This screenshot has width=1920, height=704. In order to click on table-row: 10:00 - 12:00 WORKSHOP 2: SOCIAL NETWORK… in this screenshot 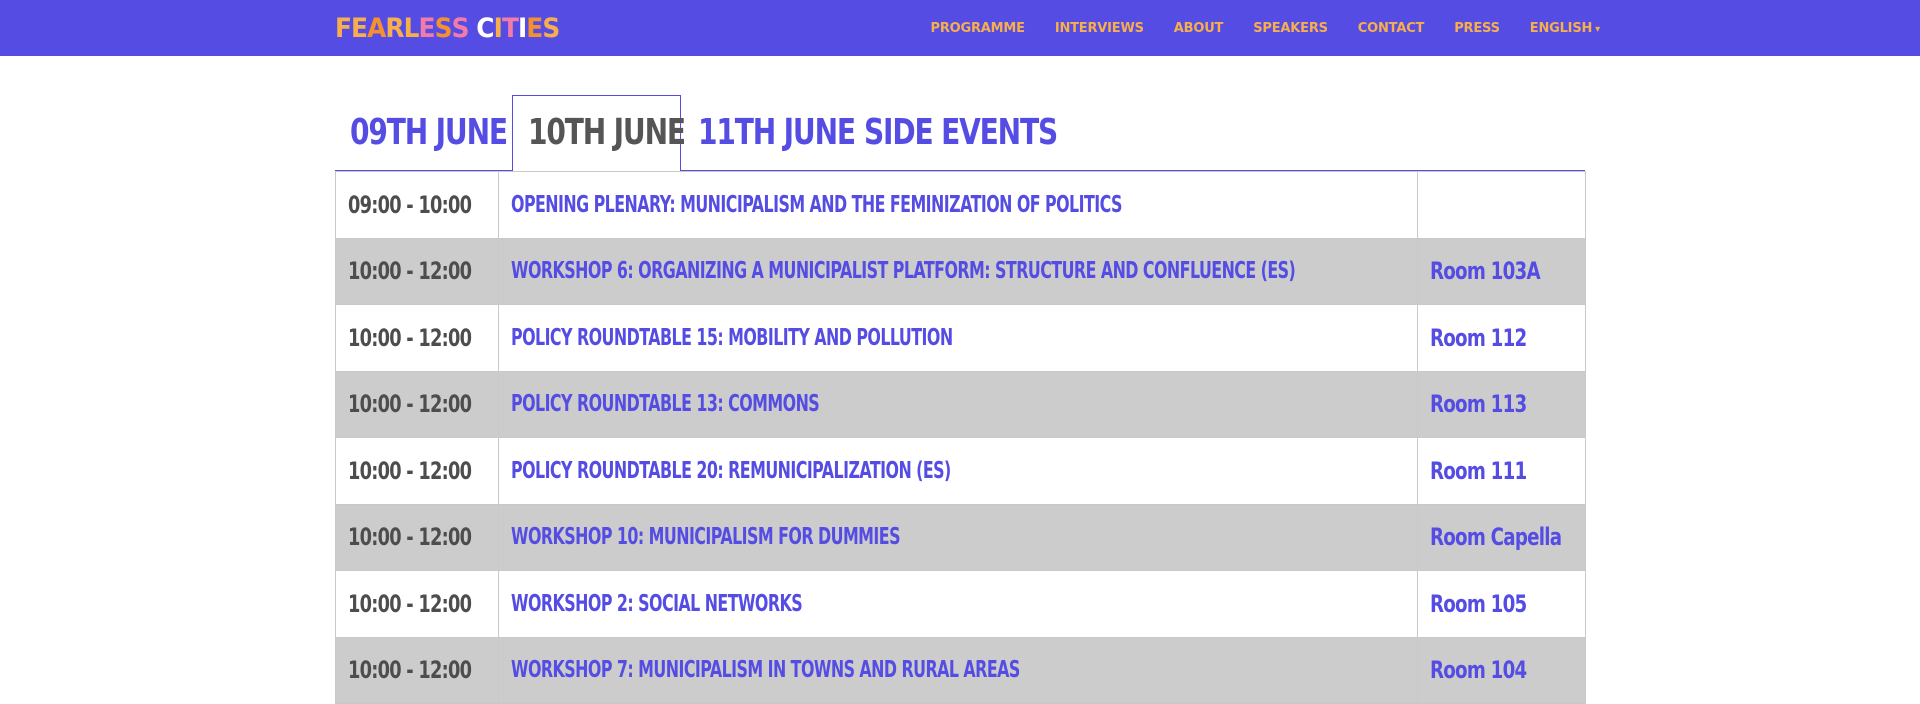, I will do `click(960, 604)`.